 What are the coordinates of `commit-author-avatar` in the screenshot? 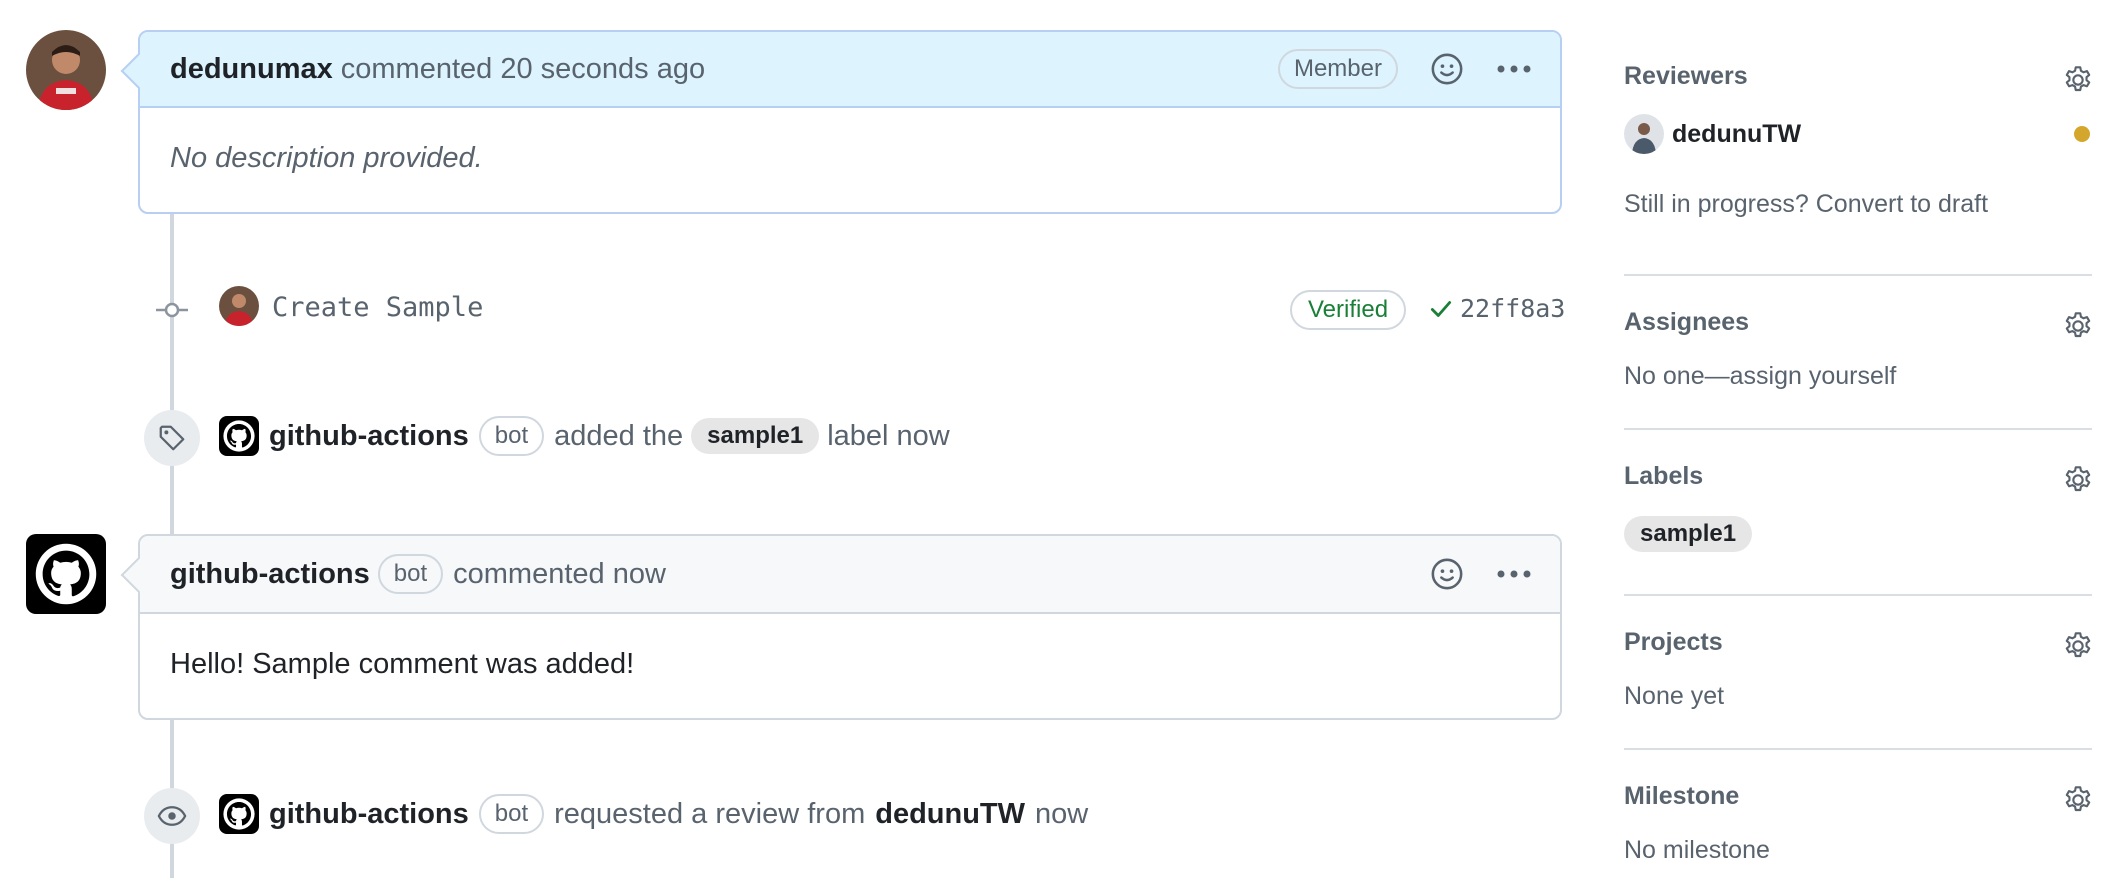 It's located at (239, 306).